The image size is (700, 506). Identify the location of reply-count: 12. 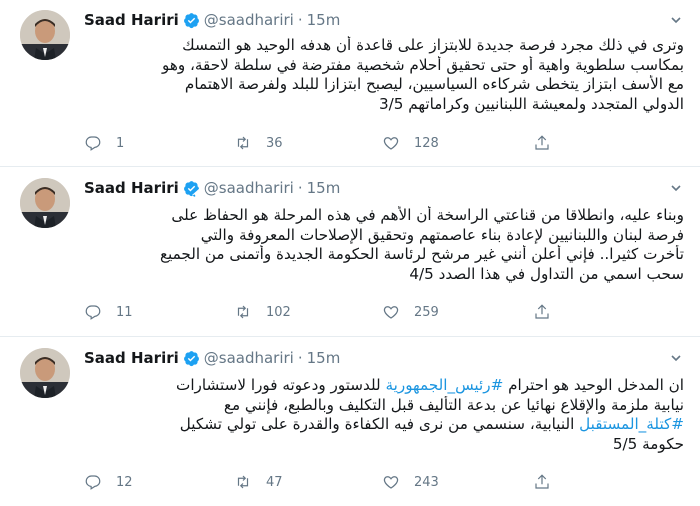
(124, 482).